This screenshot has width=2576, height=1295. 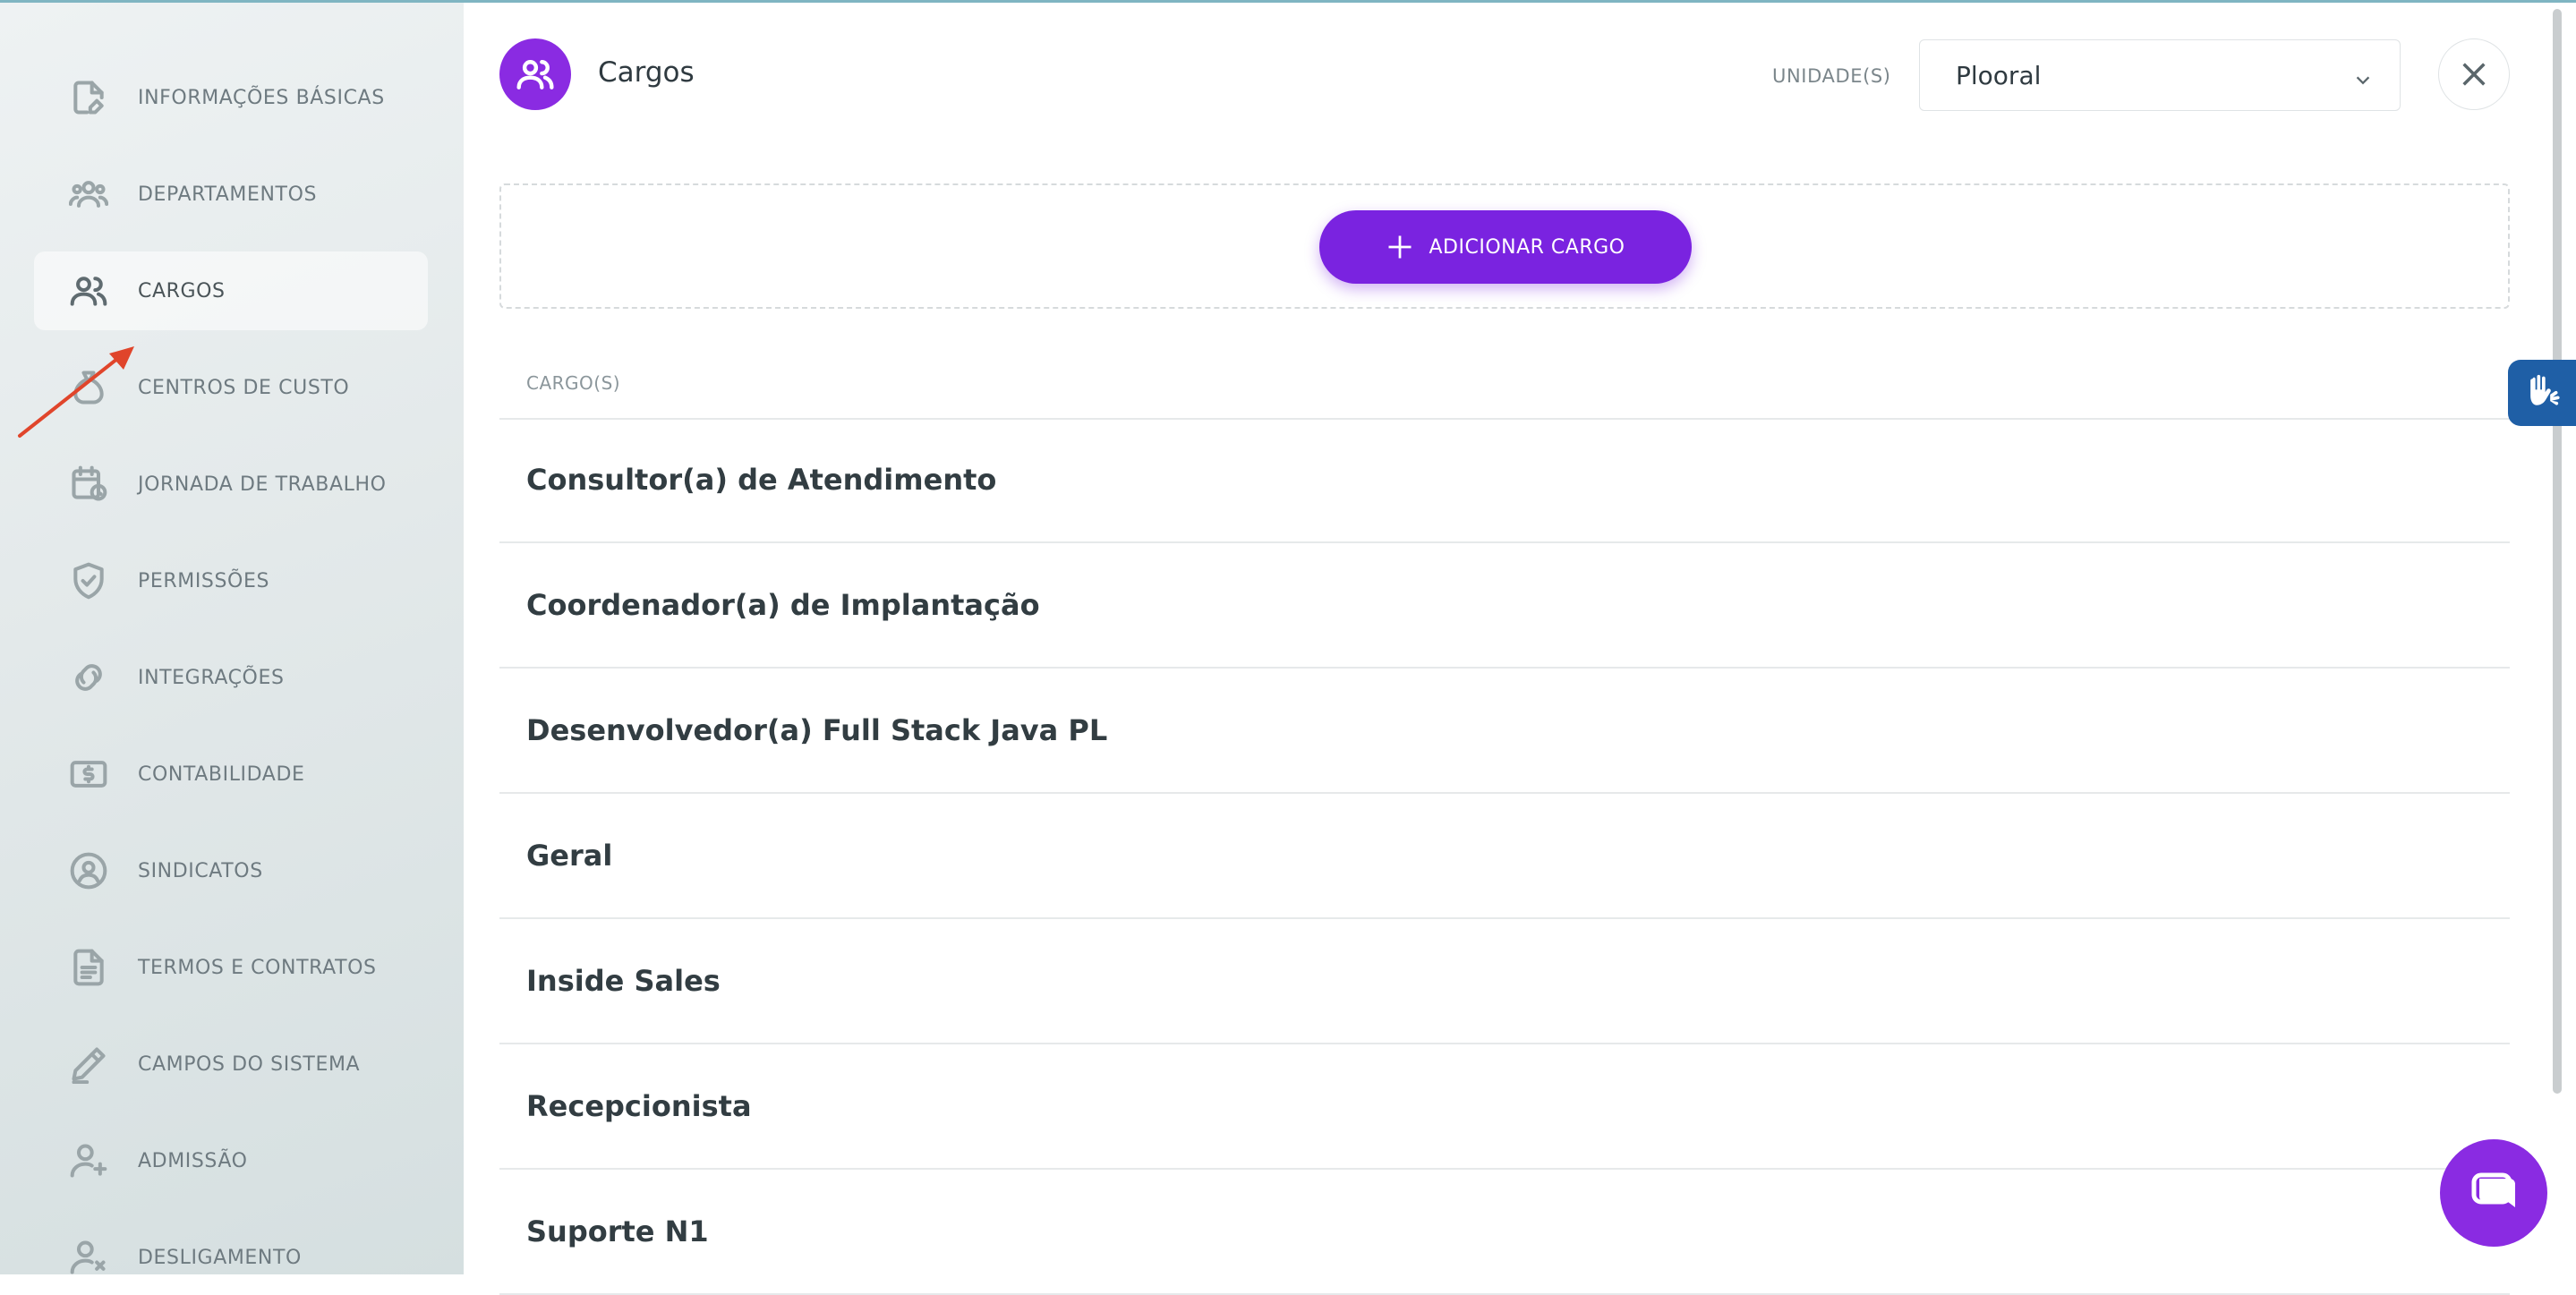 I want to click on list-item: Geral, so click(x=1504, y=856).